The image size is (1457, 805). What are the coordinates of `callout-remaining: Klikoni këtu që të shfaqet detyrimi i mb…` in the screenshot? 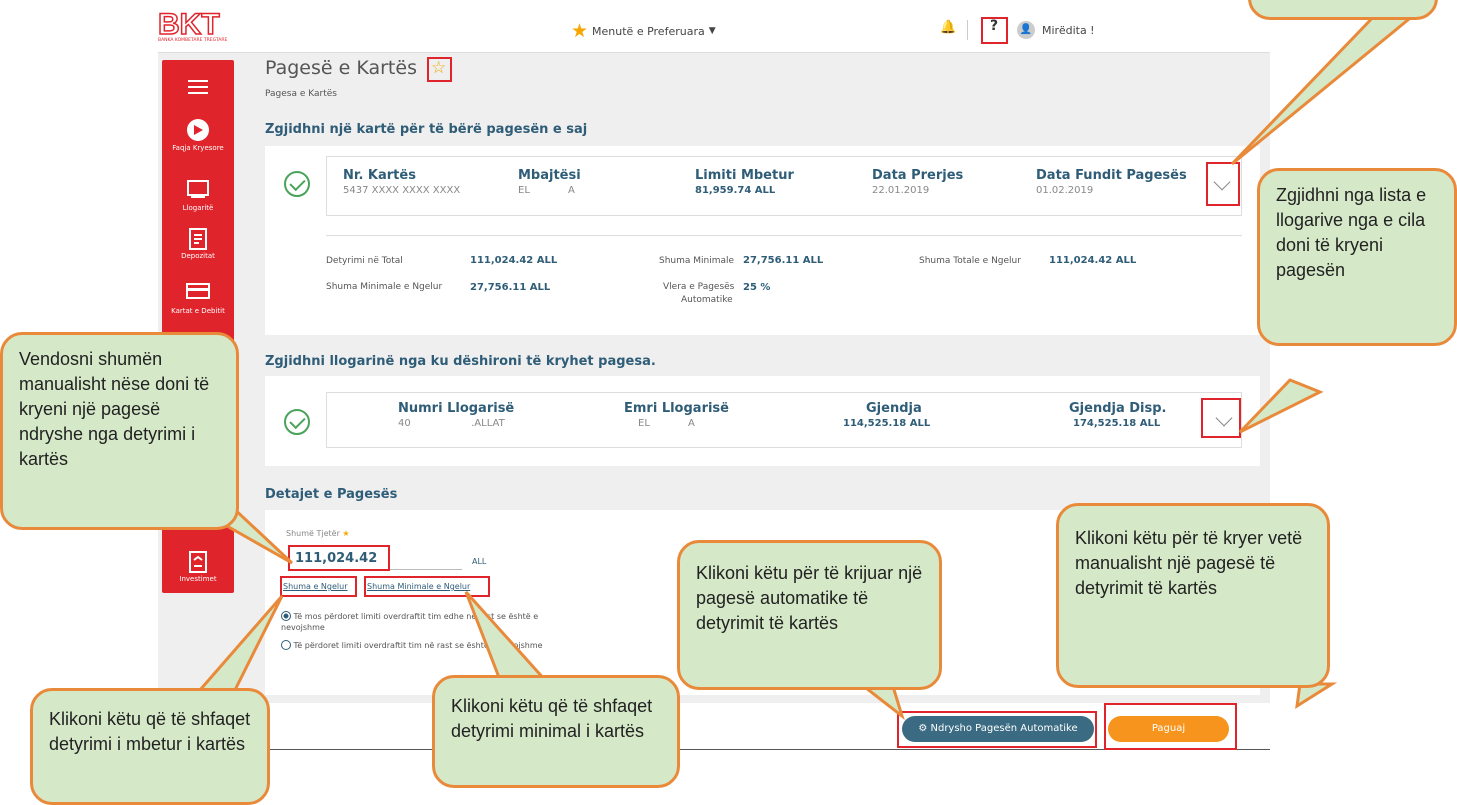 It's located at (150, 746).